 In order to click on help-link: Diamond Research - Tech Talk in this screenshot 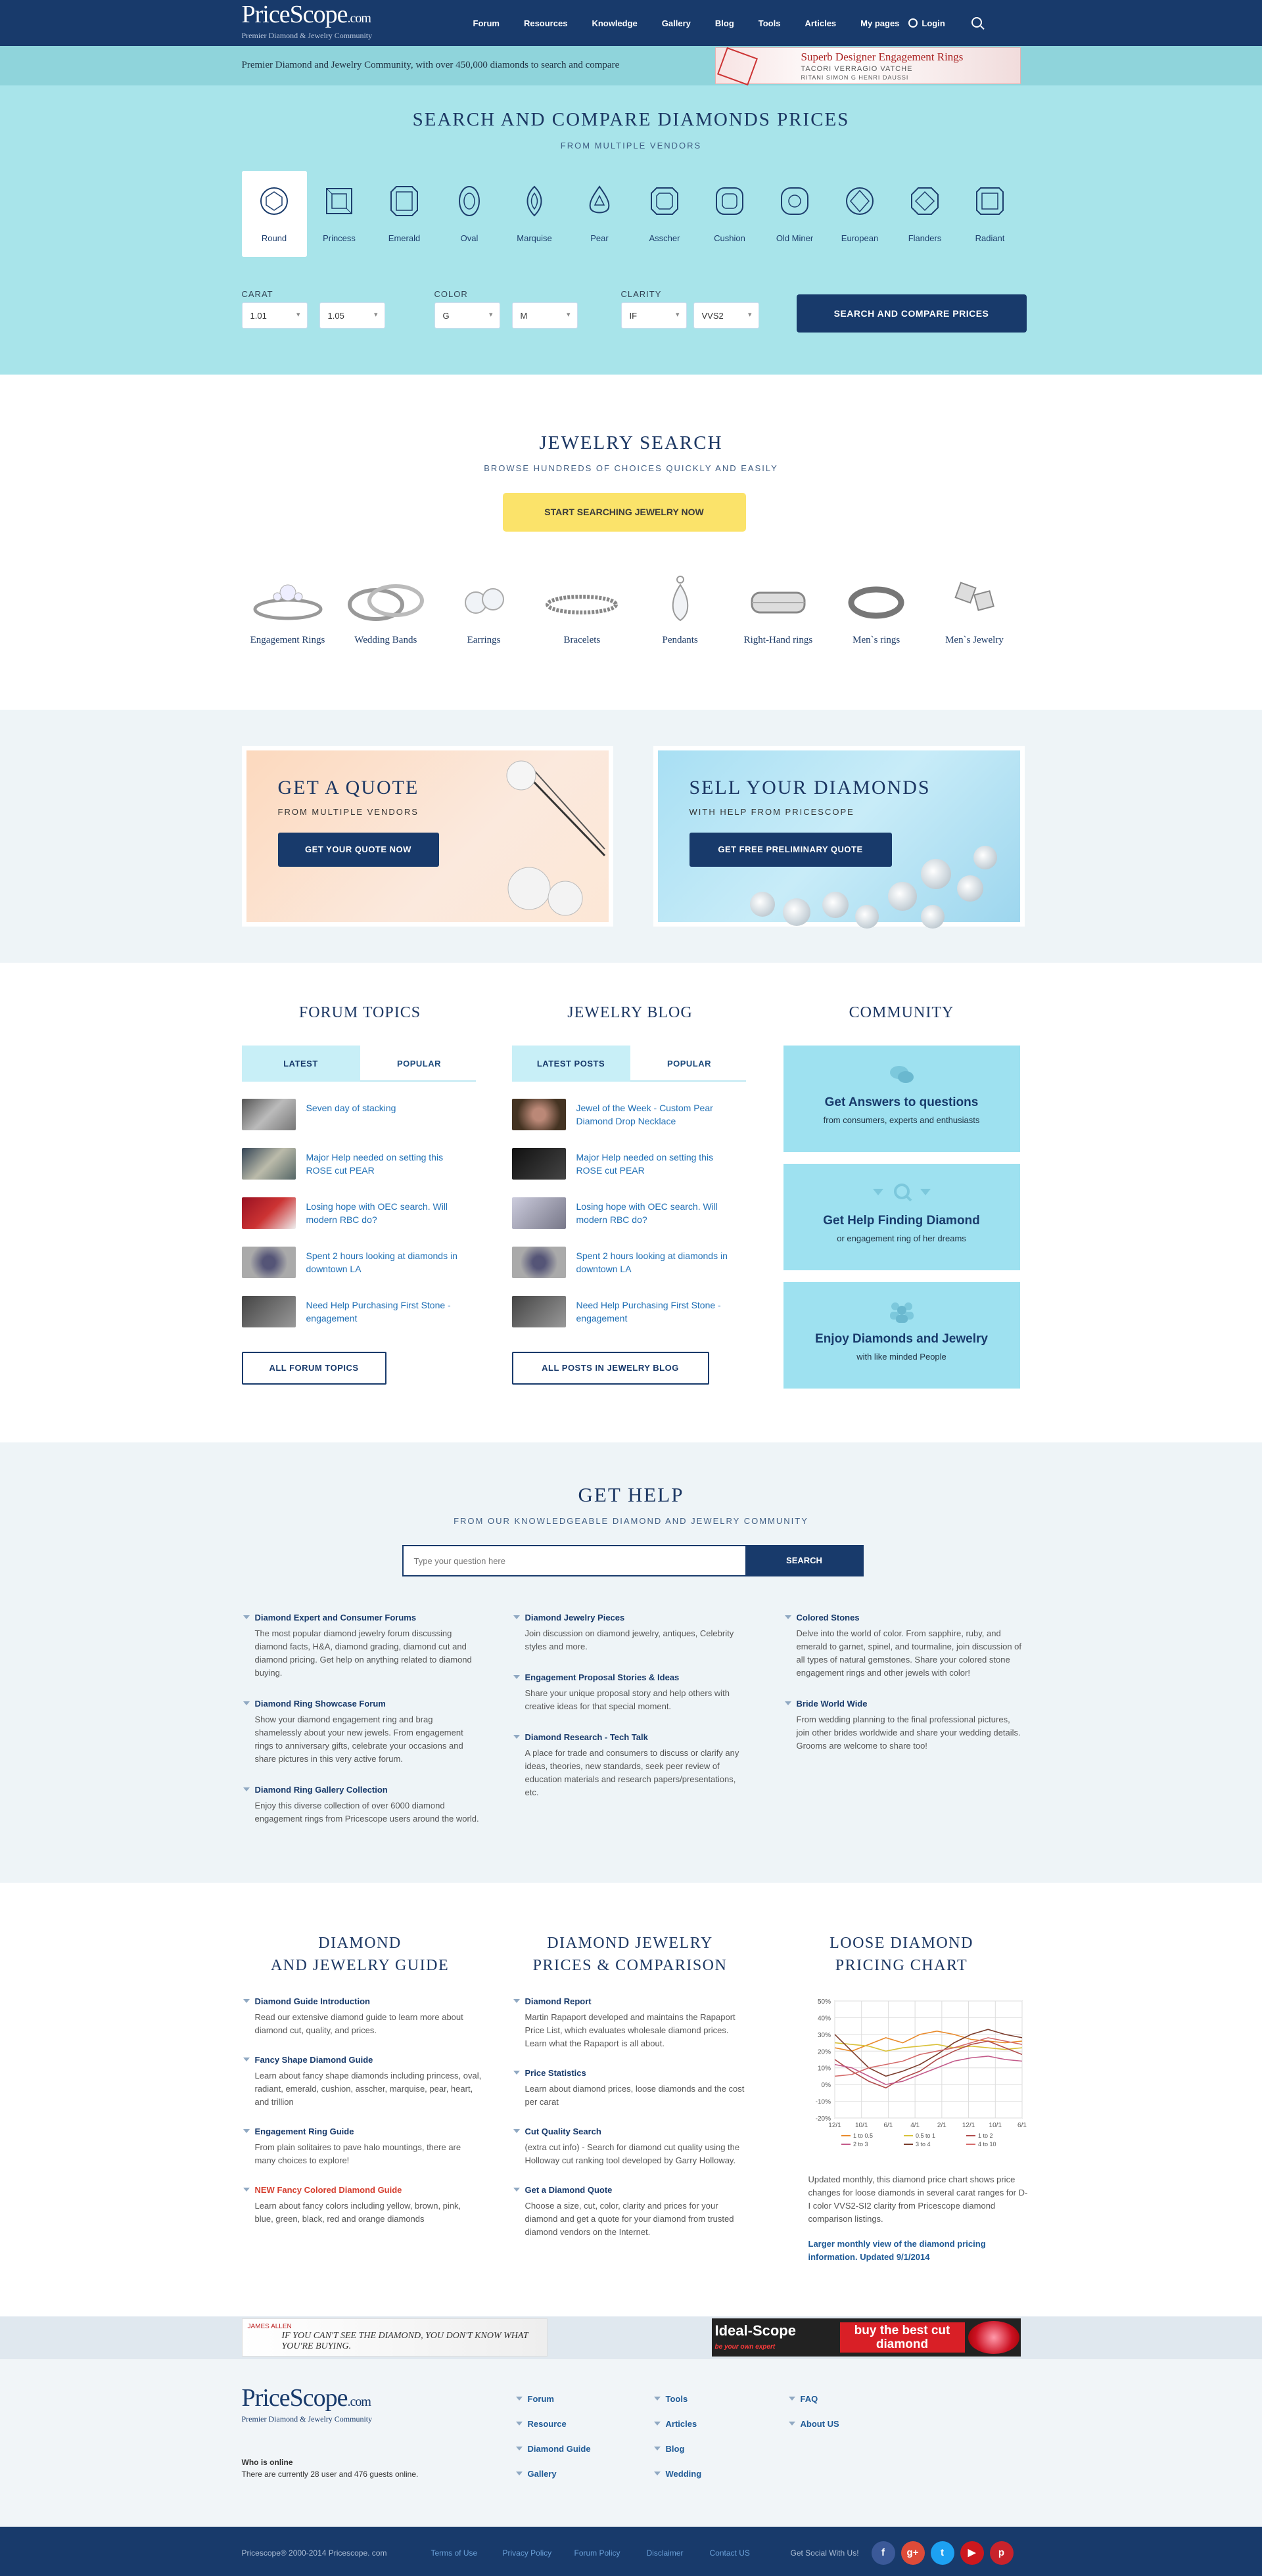, I will do `click(632, 1738)`.